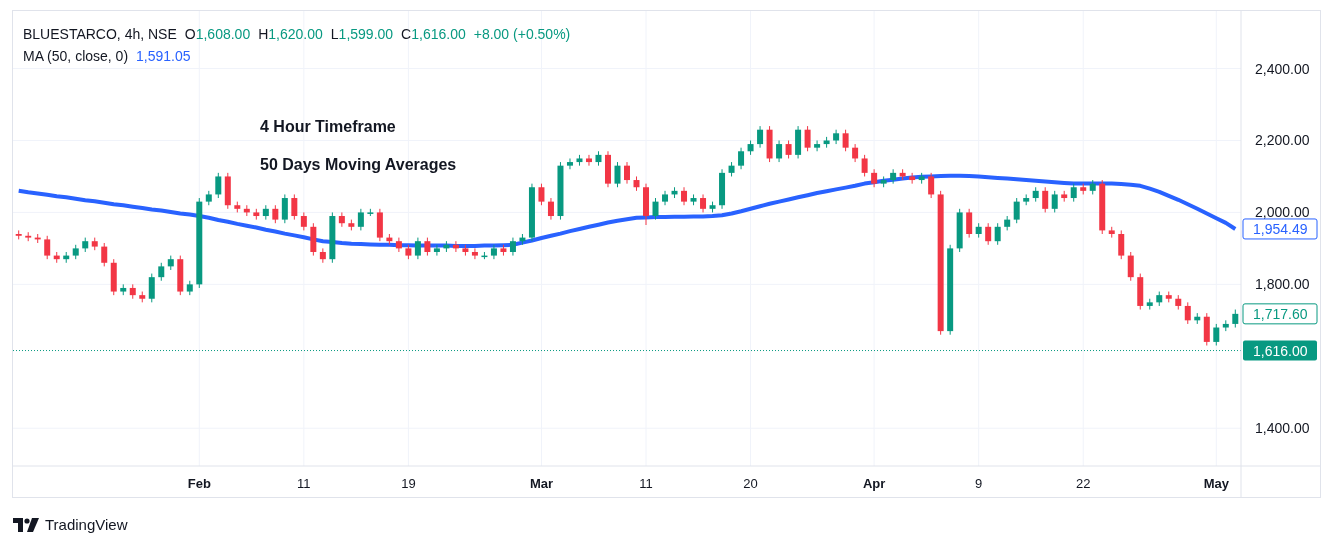 Image resolution: width=1335 pixels, height=544 pixels. I want to click on price-tag: 1,616.00, so click(1280, 350).